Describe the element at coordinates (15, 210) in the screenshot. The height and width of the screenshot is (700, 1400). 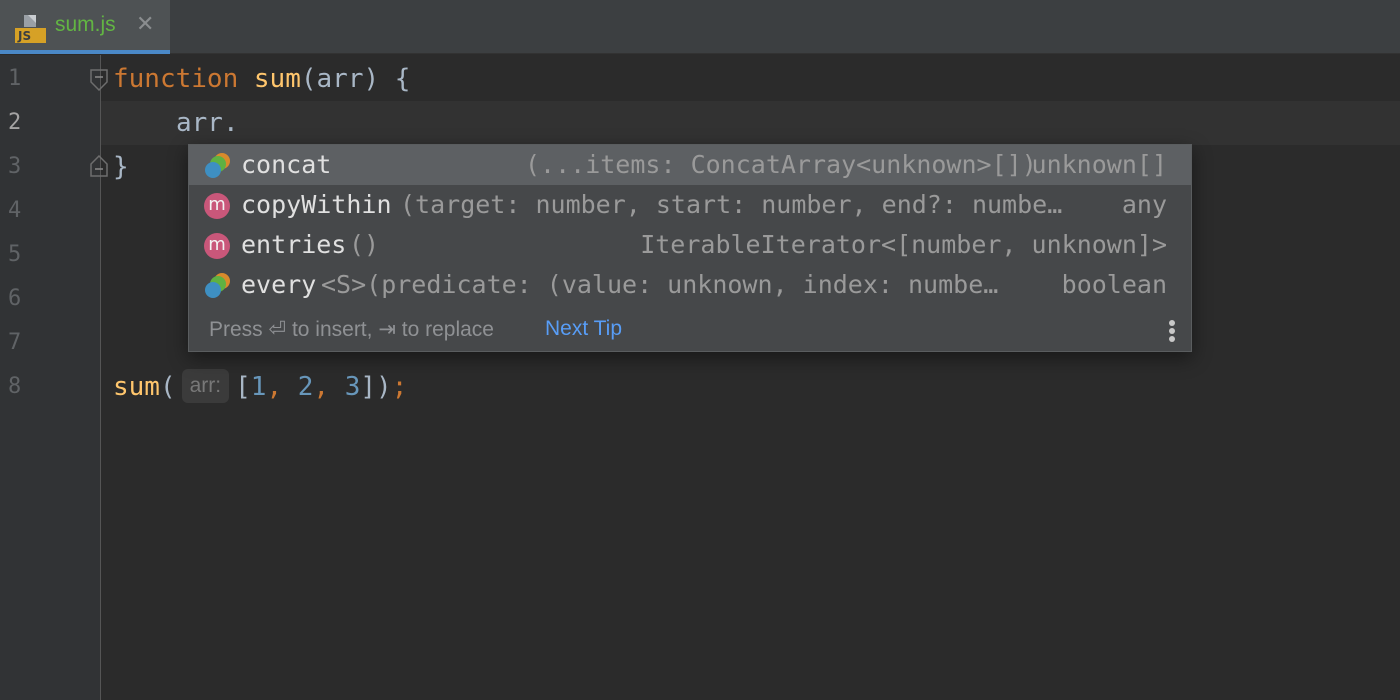
I see `line-number: 4` at that location.